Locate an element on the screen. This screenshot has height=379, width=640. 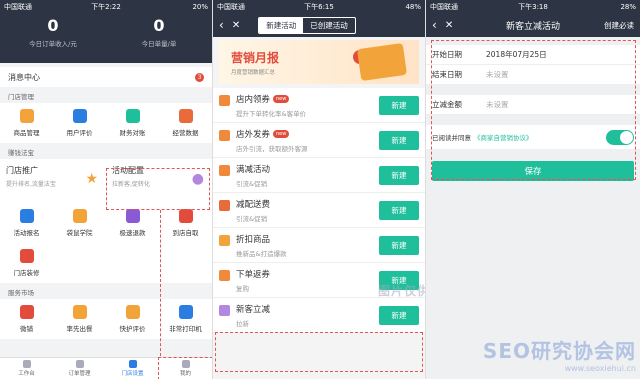
market-label-3: 快护评价 is located at coordinates (132, 329).